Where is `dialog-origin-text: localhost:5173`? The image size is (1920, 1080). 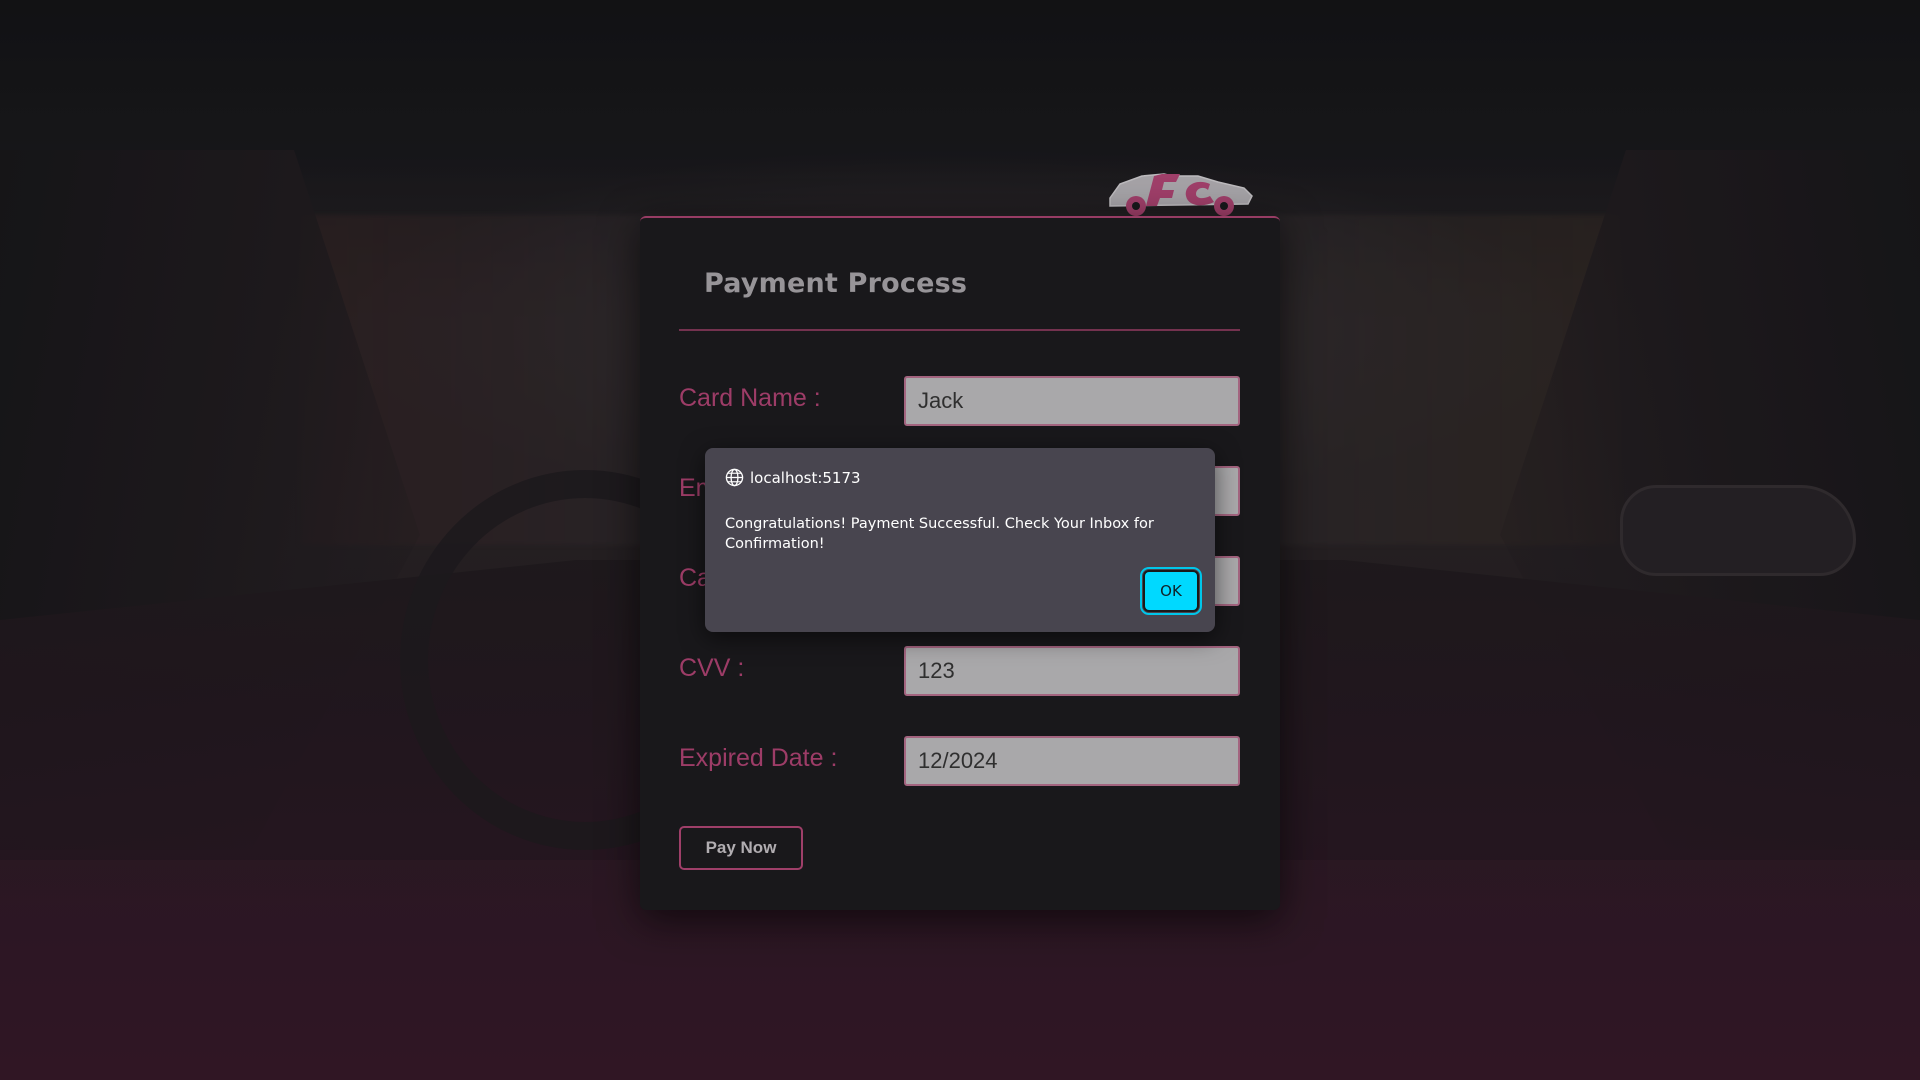
dialog-origin-text: localhost:5173 is located at coordinates (805, 477).